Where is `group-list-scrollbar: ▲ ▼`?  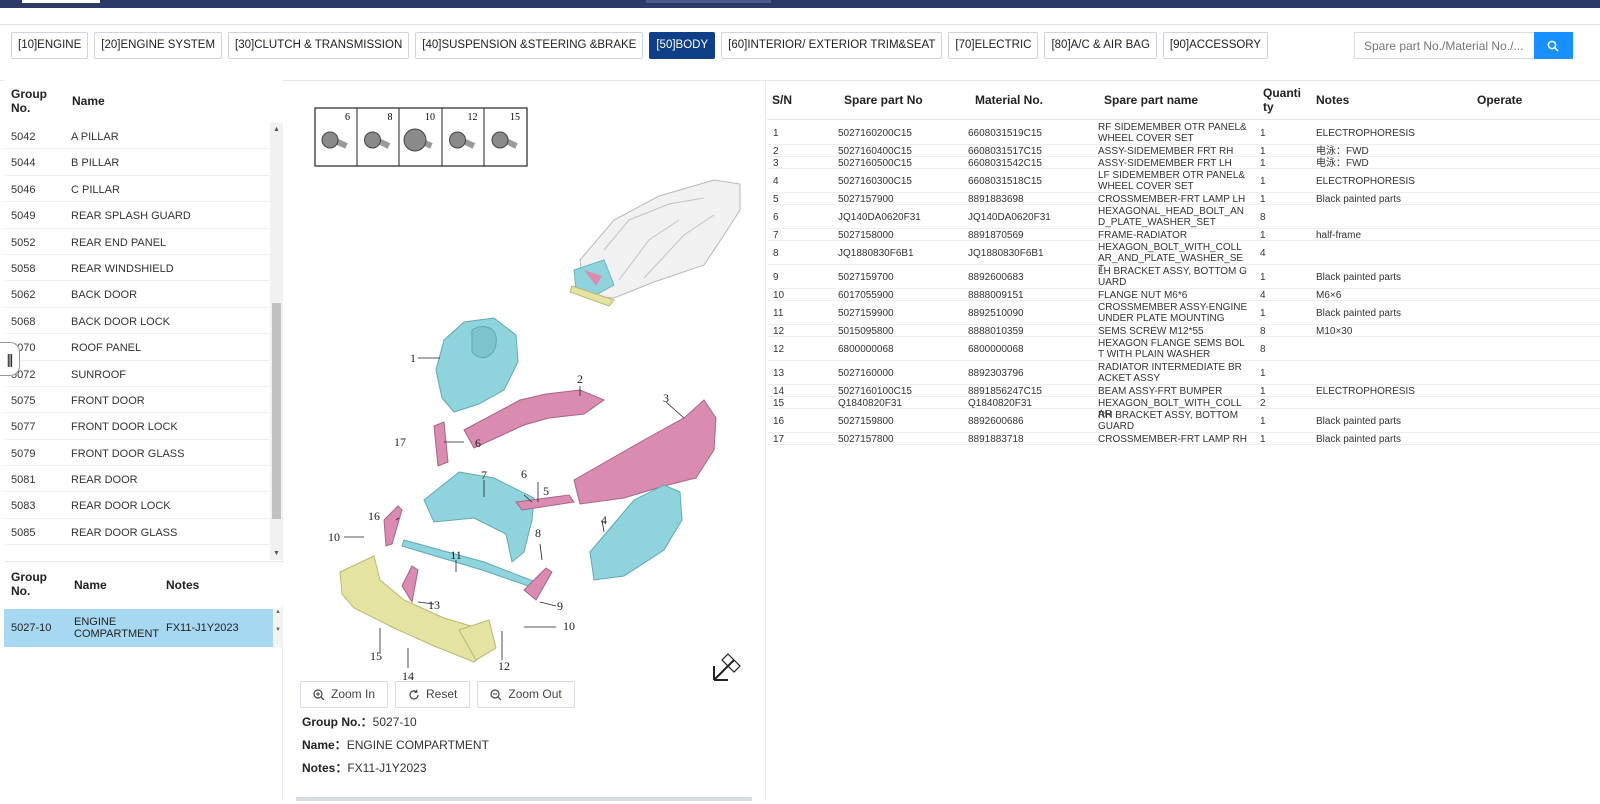
group-list-scrollbar: ▲ ▼ is located at coordinates (276, 341).